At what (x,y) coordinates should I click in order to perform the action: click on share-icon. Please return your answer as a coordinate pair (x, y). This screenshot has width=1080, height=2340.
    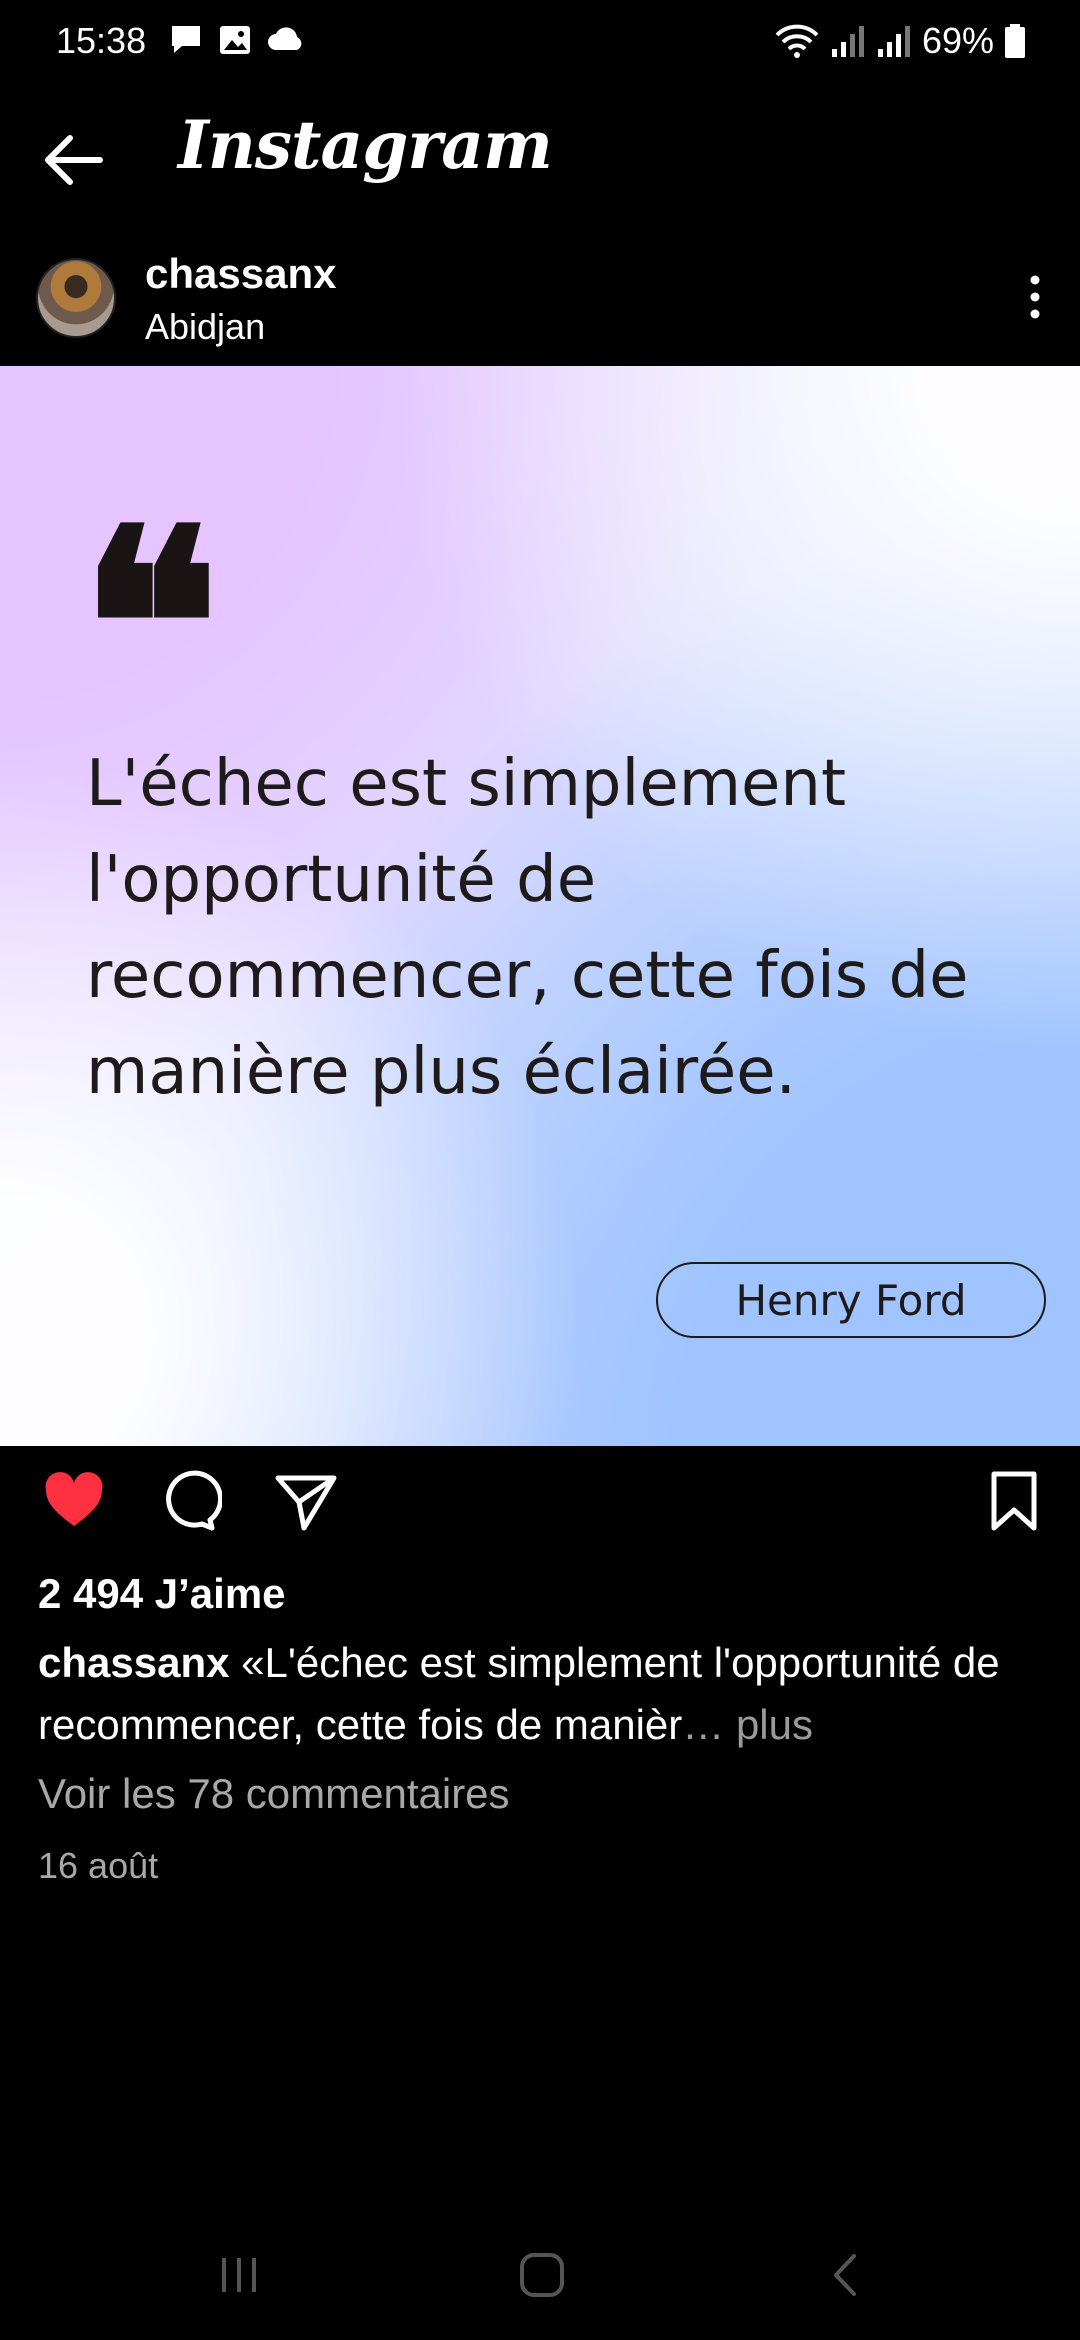
    Looking at the image, I should click on (306, 1502).